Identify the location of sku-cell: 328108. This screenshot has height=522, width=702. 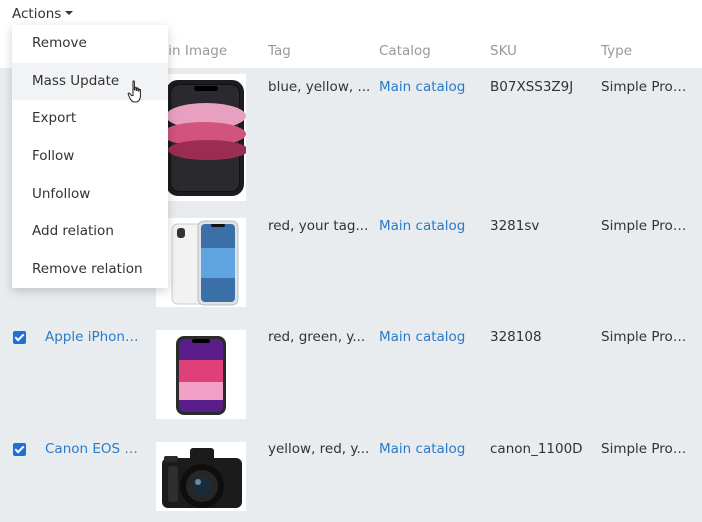
(516, 337).